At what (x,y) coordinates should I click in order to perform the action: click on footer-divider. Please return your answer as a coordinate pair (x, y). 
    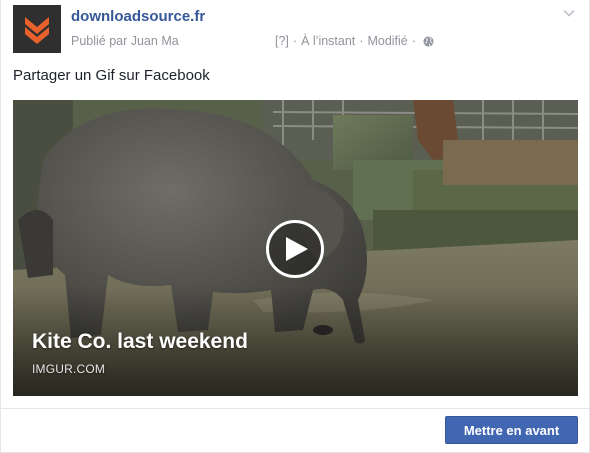
    Looking at the image, I should click on (295, 408).